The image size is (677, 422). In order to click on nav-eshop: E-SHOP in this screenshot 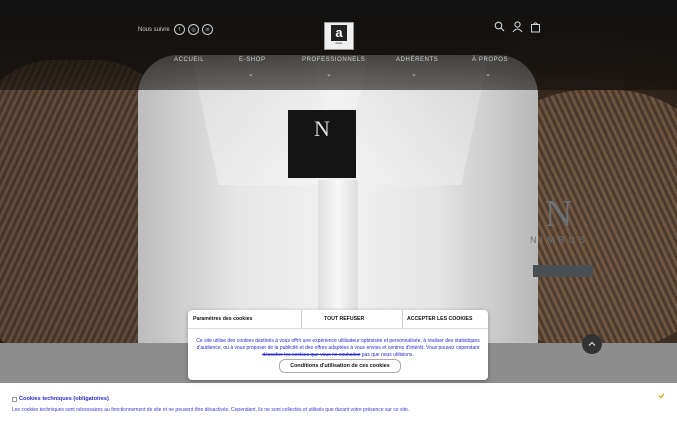, I will do `click(252, 60)`.